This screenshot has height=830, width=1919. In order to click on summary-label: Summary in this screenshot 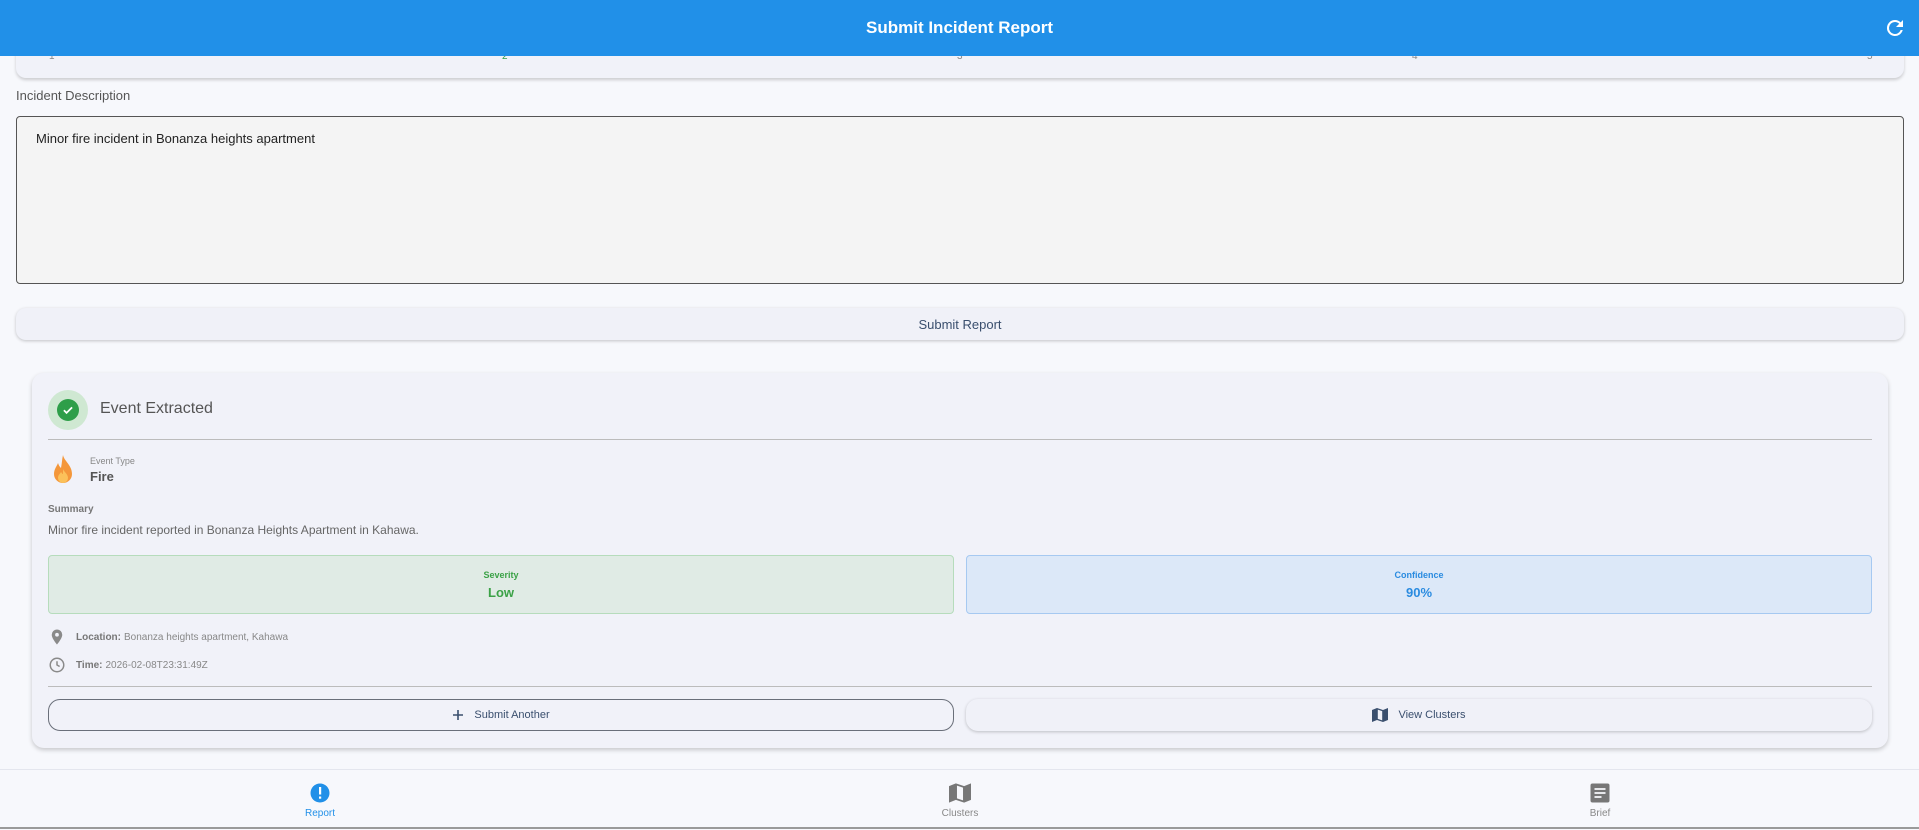, I will do `click(71, 509)`.